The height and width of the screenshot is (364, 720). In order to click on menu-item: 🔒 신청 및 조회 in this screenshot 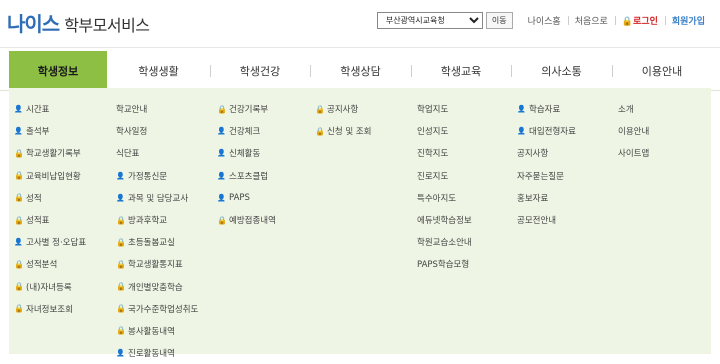, I will do `click(343, 131)`.